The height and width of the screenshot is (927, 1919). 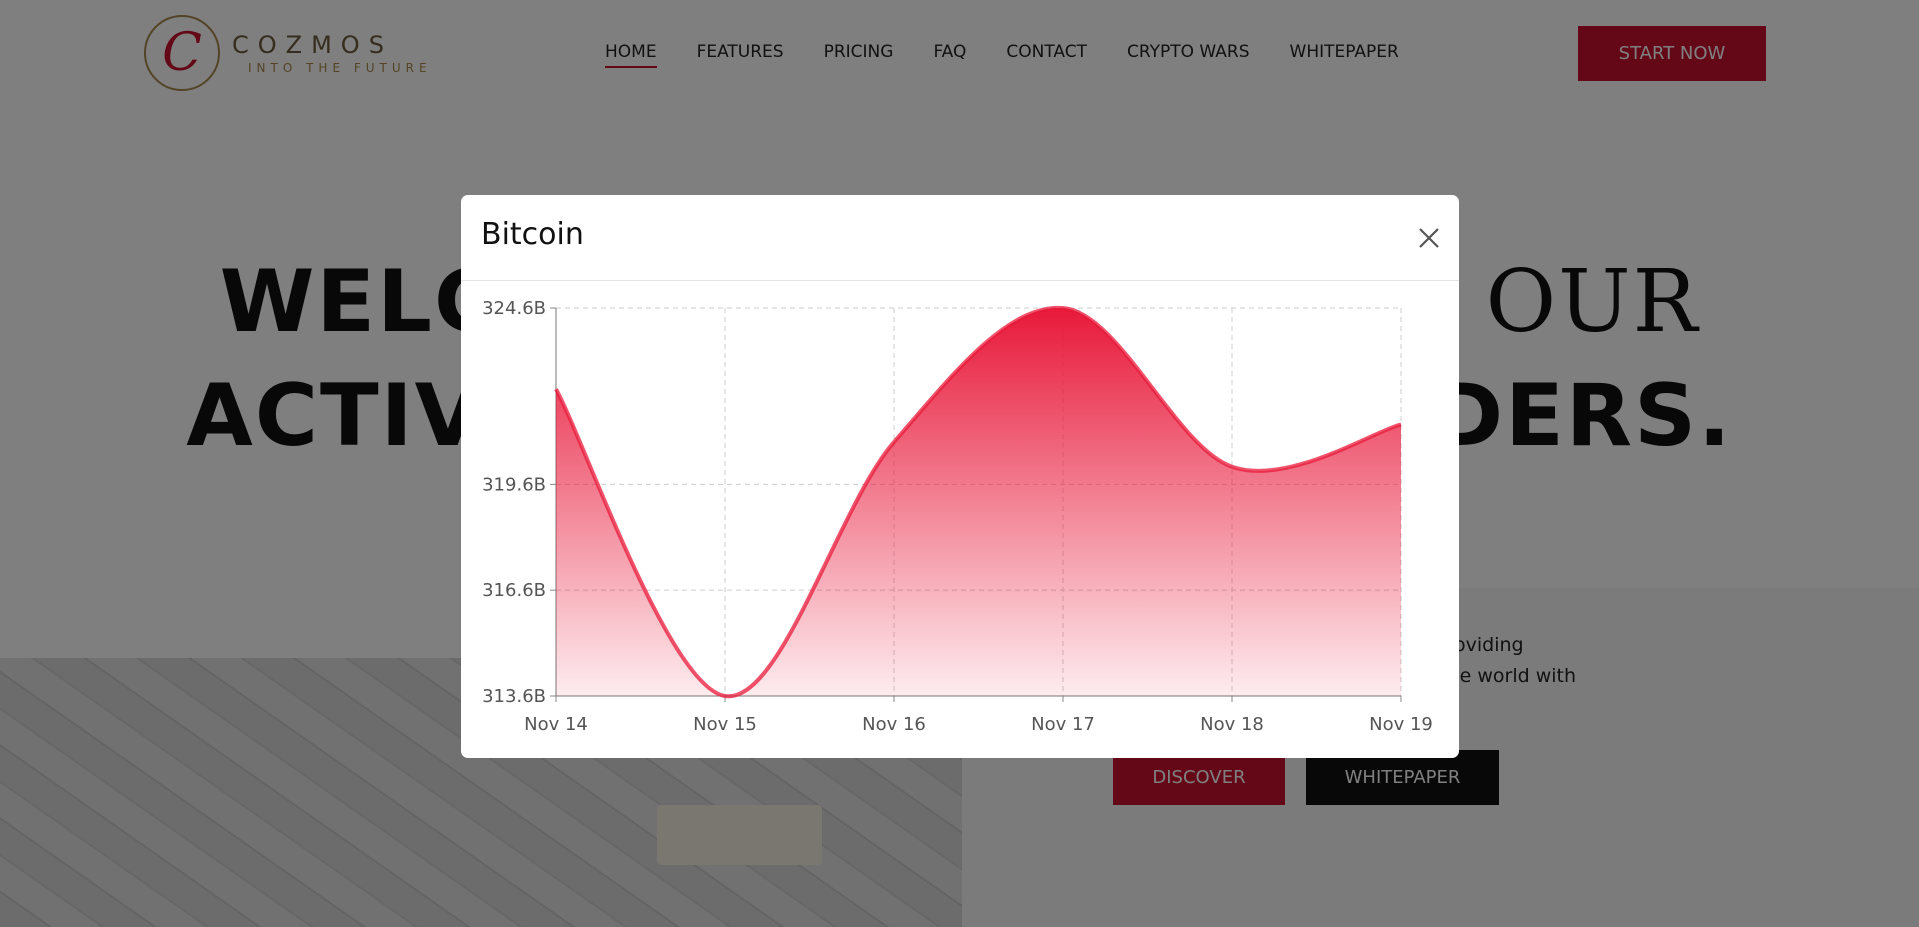 What do you see at coordinates (1232, 724) in the screenshot?
I see `x-tick-label: Nov 18` at bounding box center [1232, 724].